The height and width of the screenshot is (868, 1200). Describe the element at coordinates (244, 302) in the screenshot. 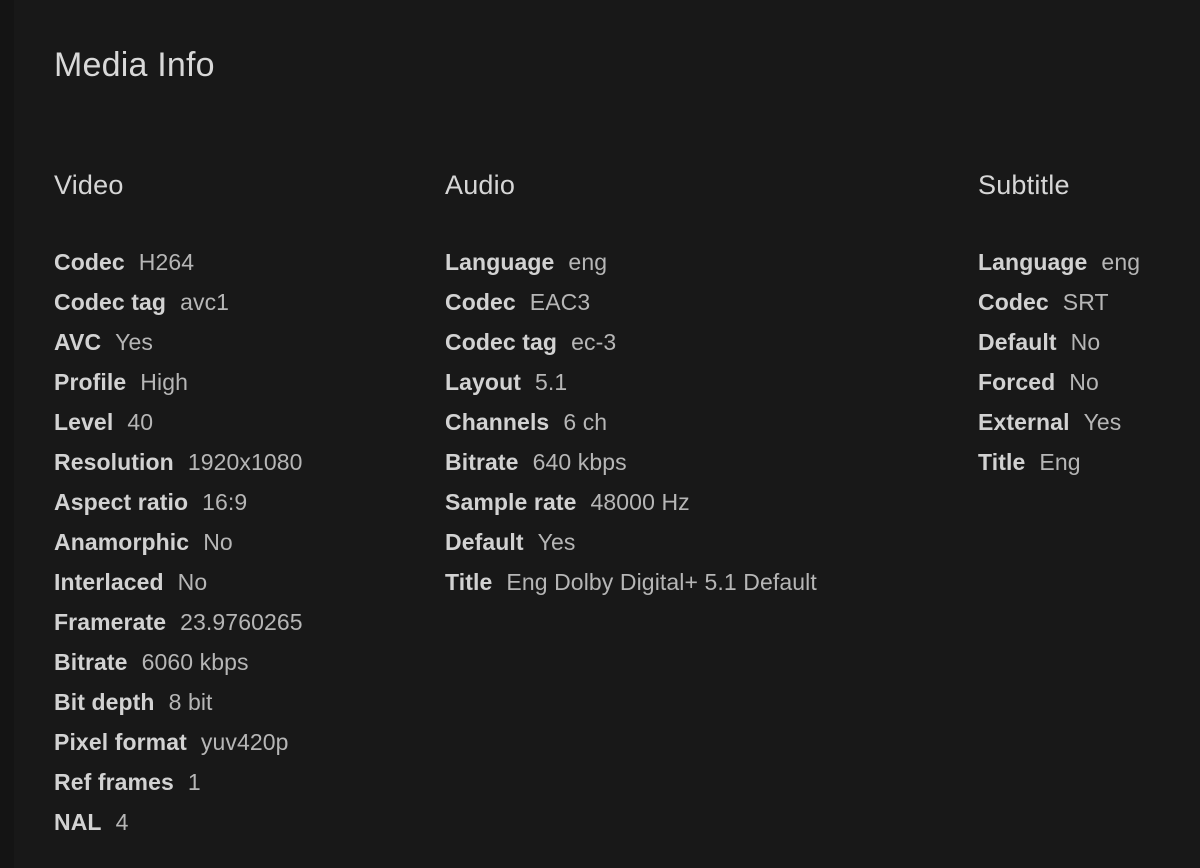

I see `property-row: Codec tag avc1` at that location.